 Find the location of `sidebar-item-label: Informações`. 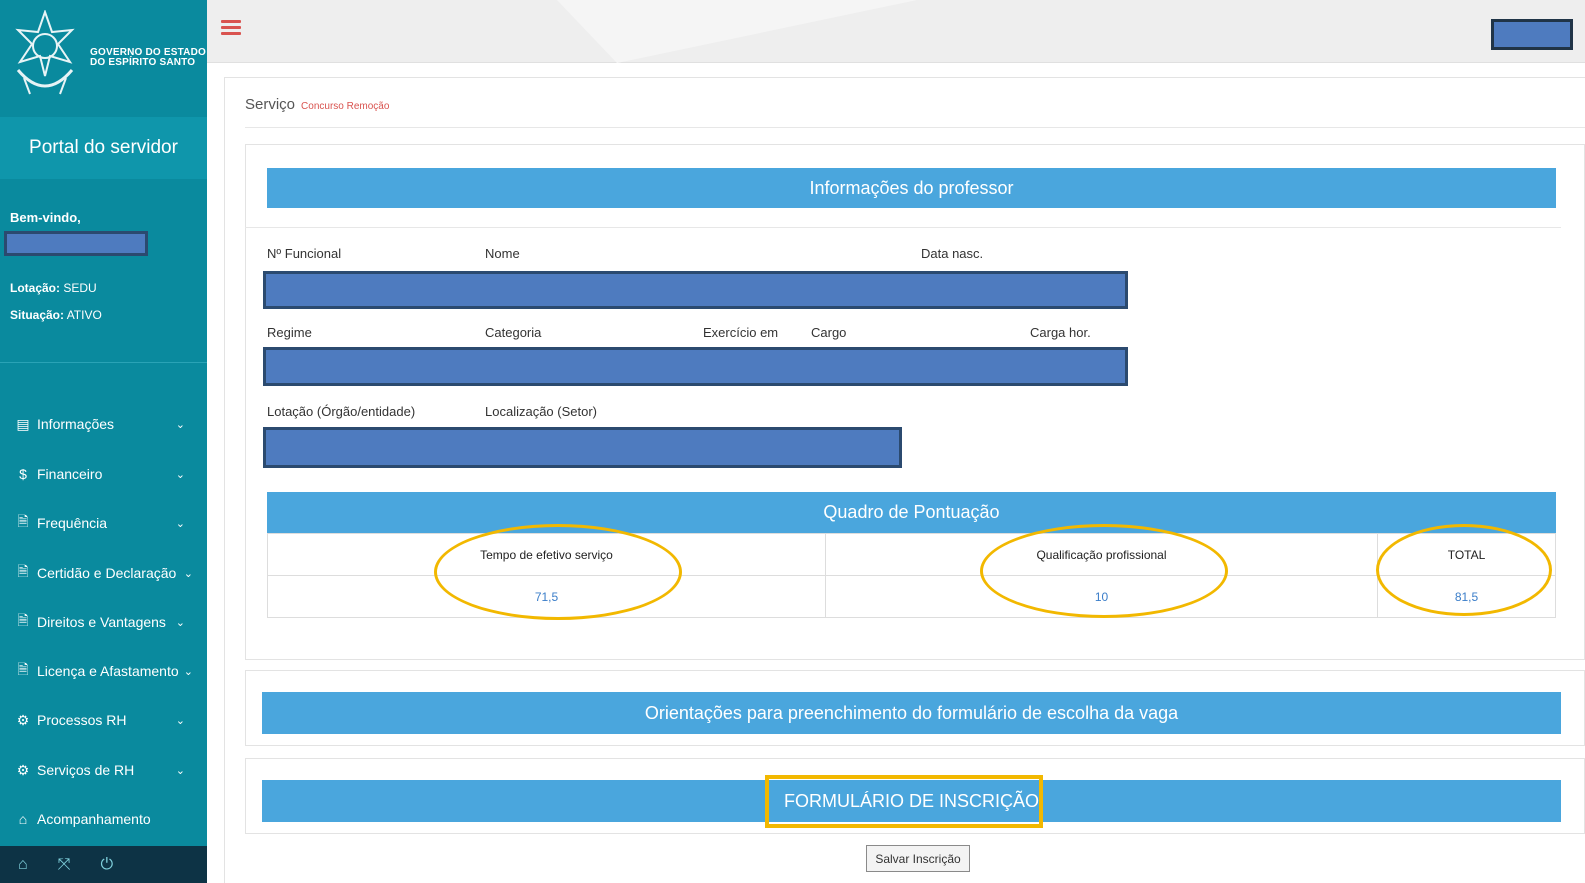

sidebar-item-label: Informações is located at coordinates (76, 424).